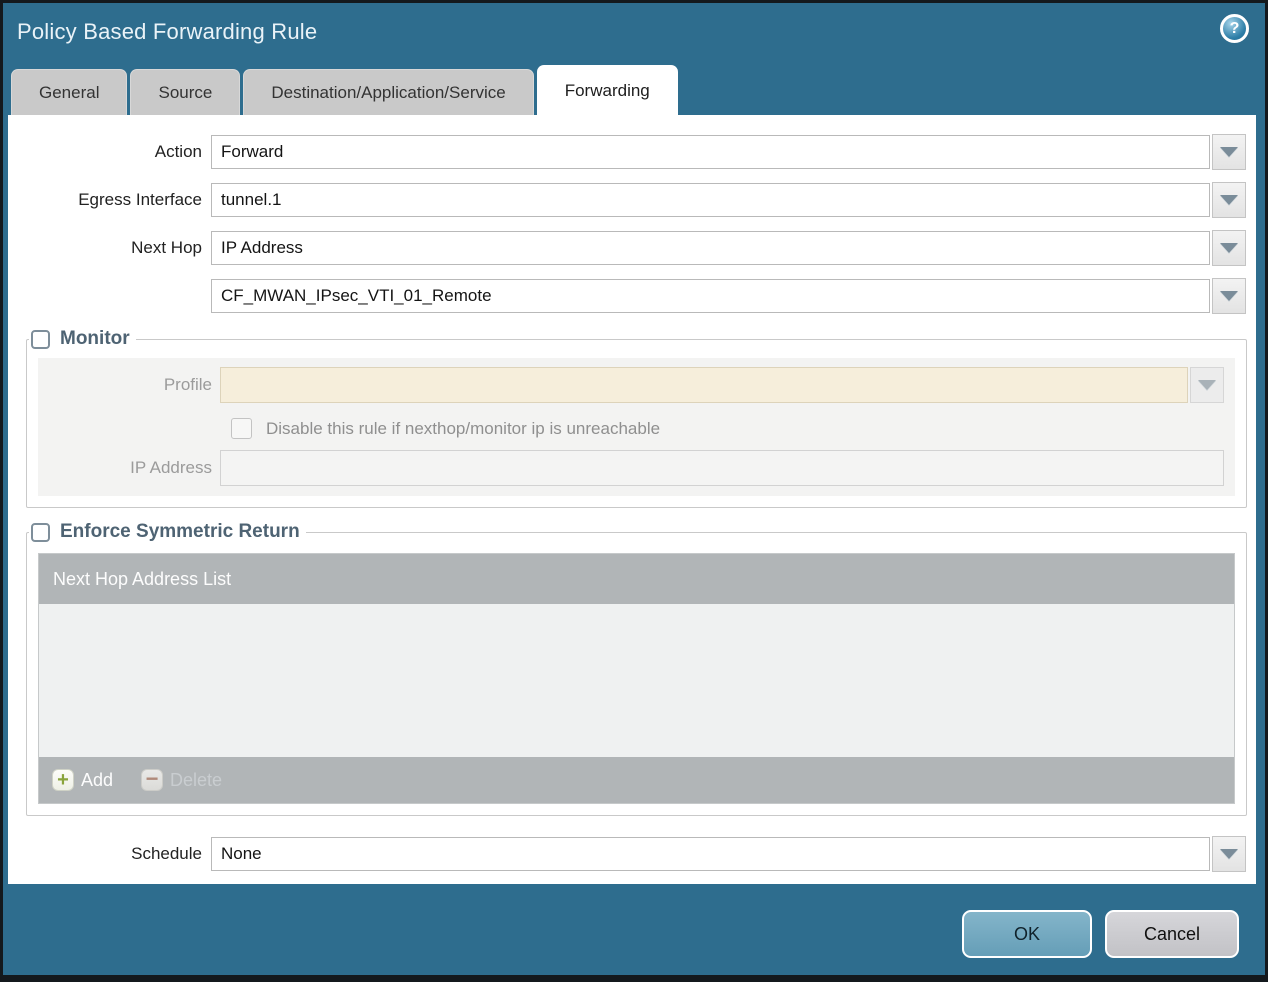 The image size is (1268, 982). I want to click on egress-interface-label: Egress Interface, so click(140, 199).